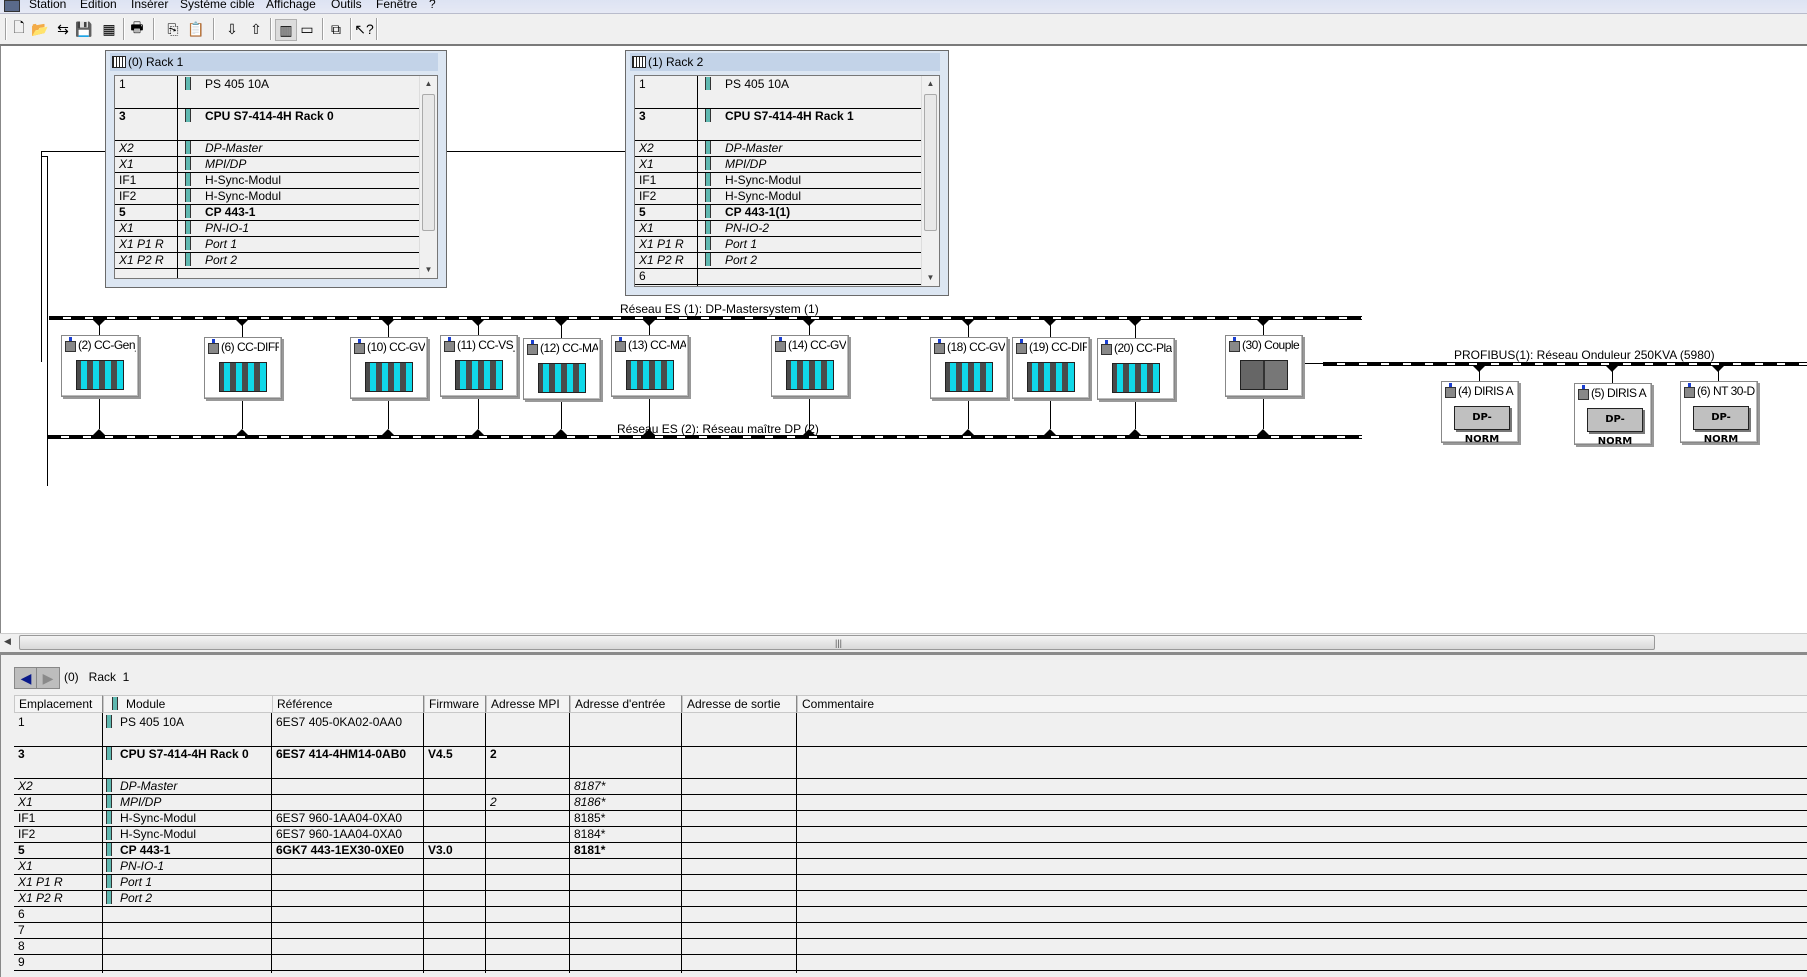 This screenshot has width=1807, height=977. I want to click on table-row: X1 P2 R Port 2, so click(910, 898).